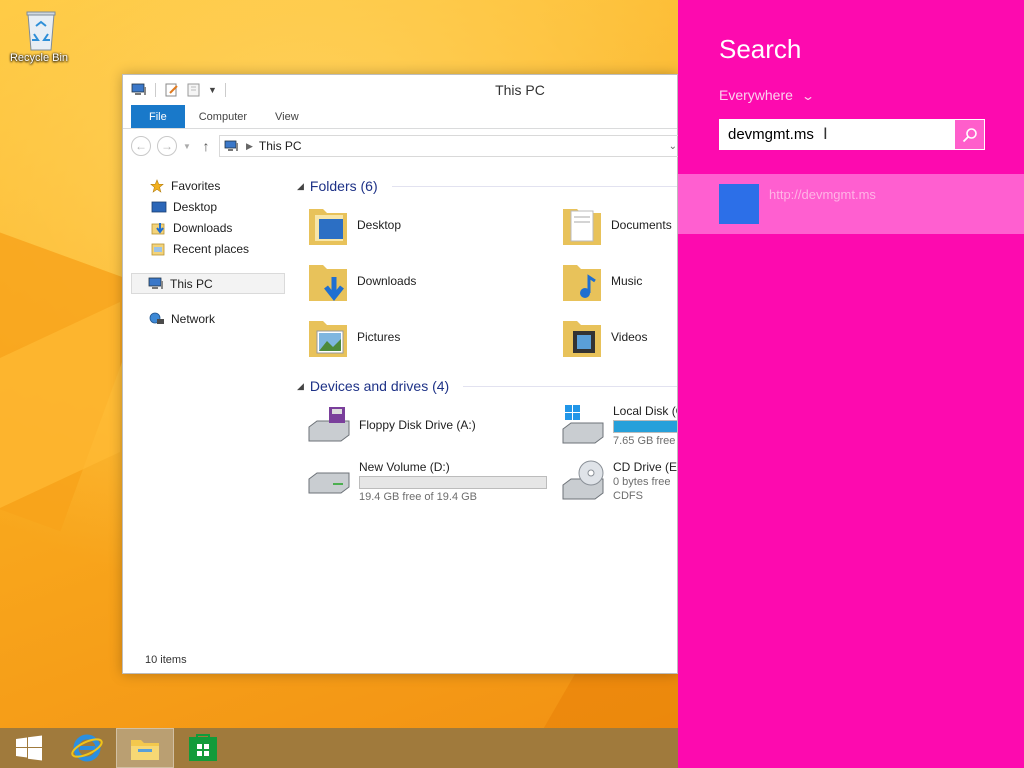 The height and width of the screenshot is (768, 1024). What do you see at coordinates (400, 117) in the screenshot?
I see `ribbon-tabs: File Computer View` at bounding box center [400, 117].